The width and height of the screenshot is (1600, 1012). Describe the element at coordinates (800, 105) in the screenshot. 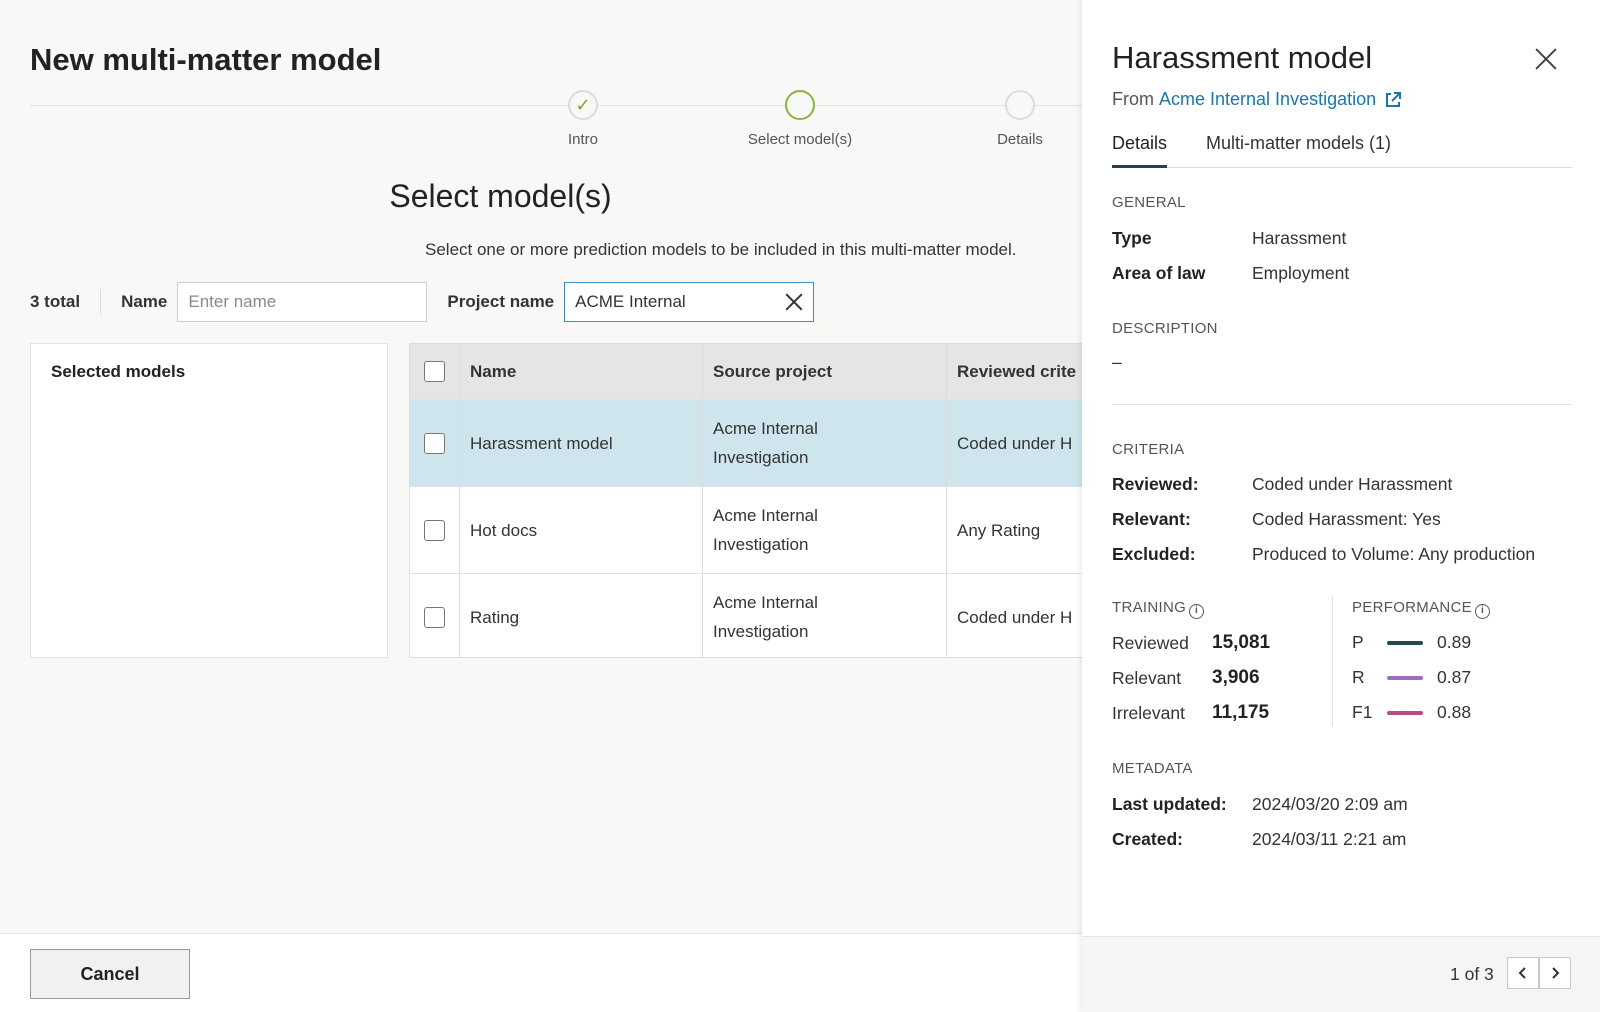

I see `step-current-indicator` at that location.